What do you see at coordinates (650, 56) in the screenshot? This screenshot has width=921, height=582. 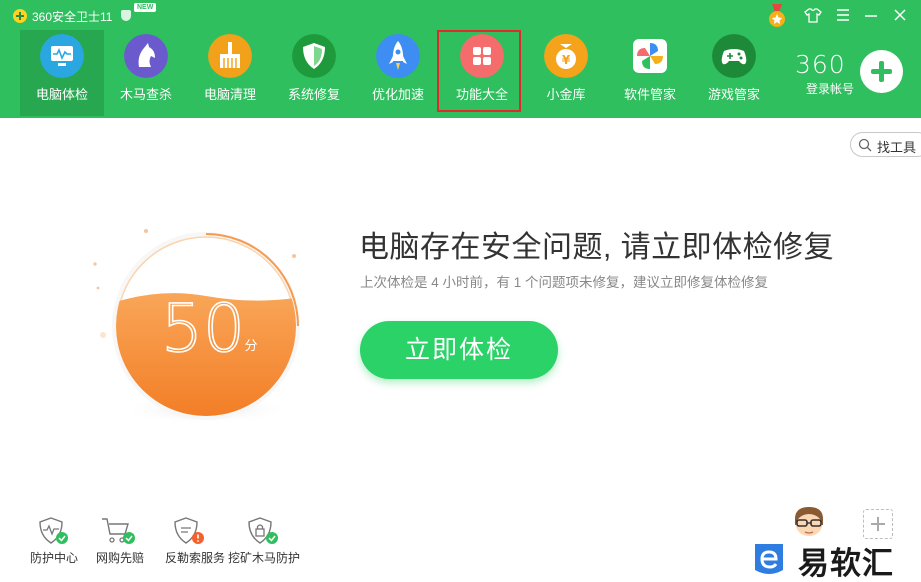 I see `pinwheel-icon` at bounding box center [650, 56].